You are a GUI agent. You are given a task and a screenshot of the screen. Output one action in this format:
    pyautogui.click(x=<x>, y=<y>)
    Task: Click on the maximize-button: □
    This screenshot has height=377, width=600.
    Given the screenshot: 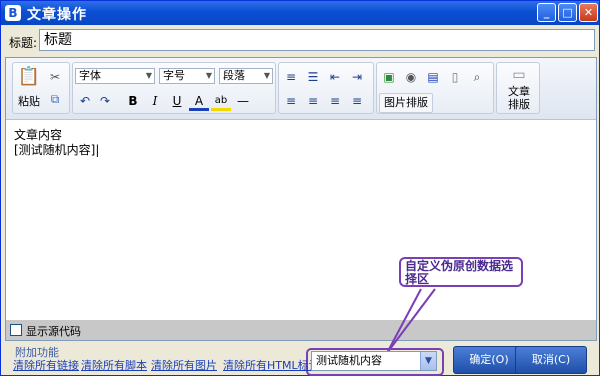 What is the action you would take?
    pyautogui.click(x=567, y=12)
    